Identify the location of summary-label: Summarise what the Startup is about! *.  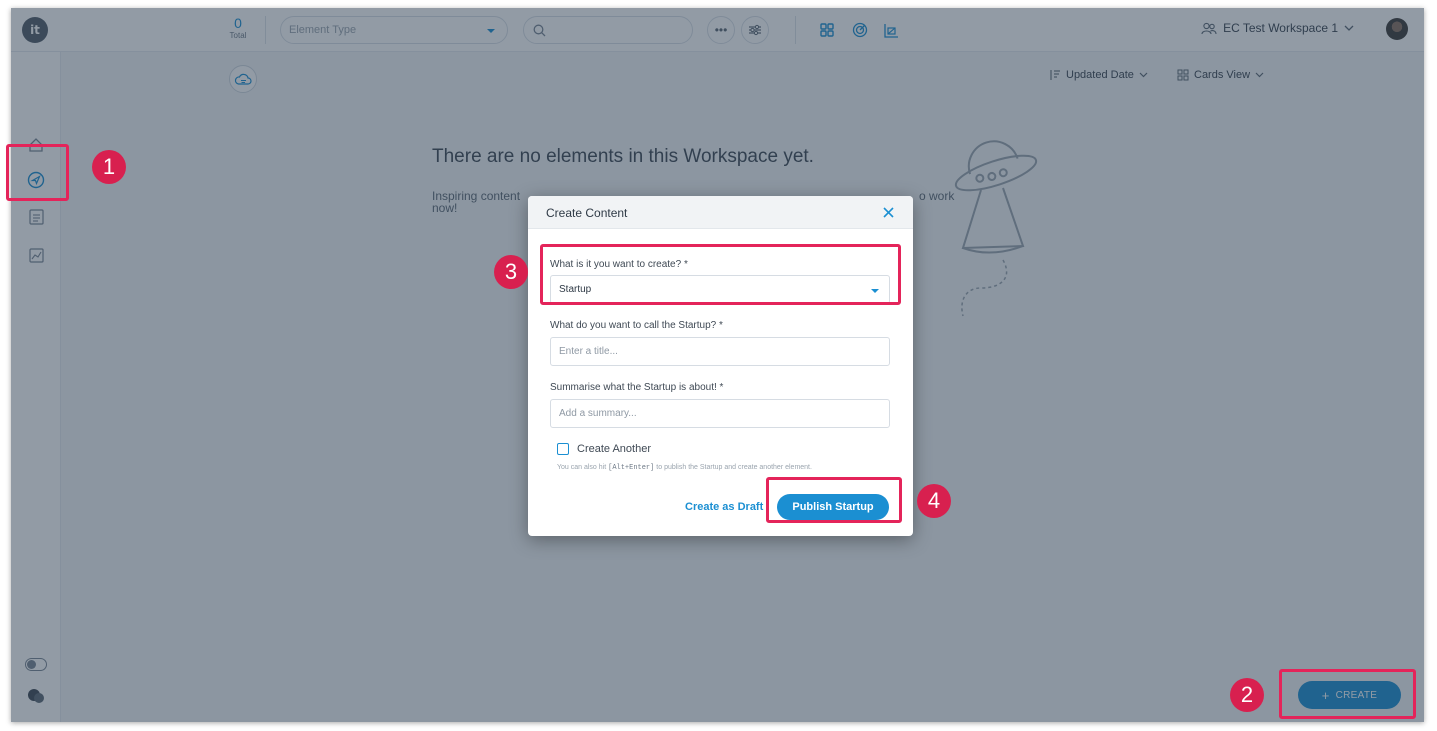
(637, 387).